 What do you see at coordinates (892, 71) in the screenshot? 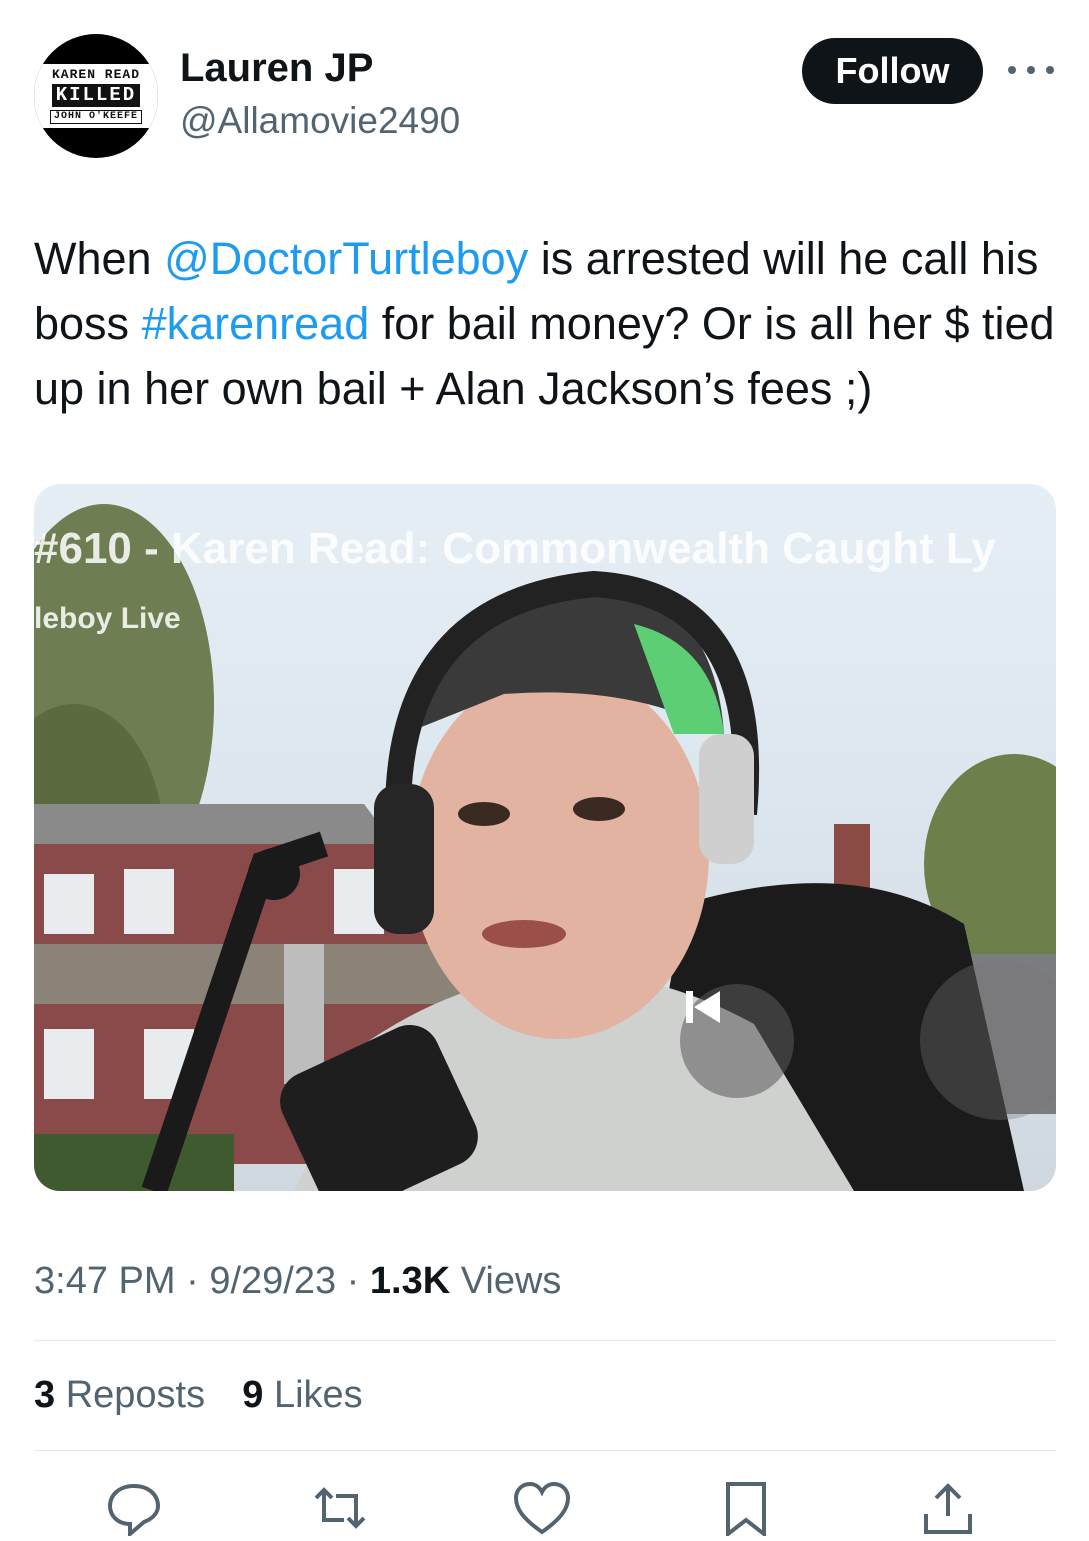
I see `follow-button: Follow` at bounding box center [892, 71].